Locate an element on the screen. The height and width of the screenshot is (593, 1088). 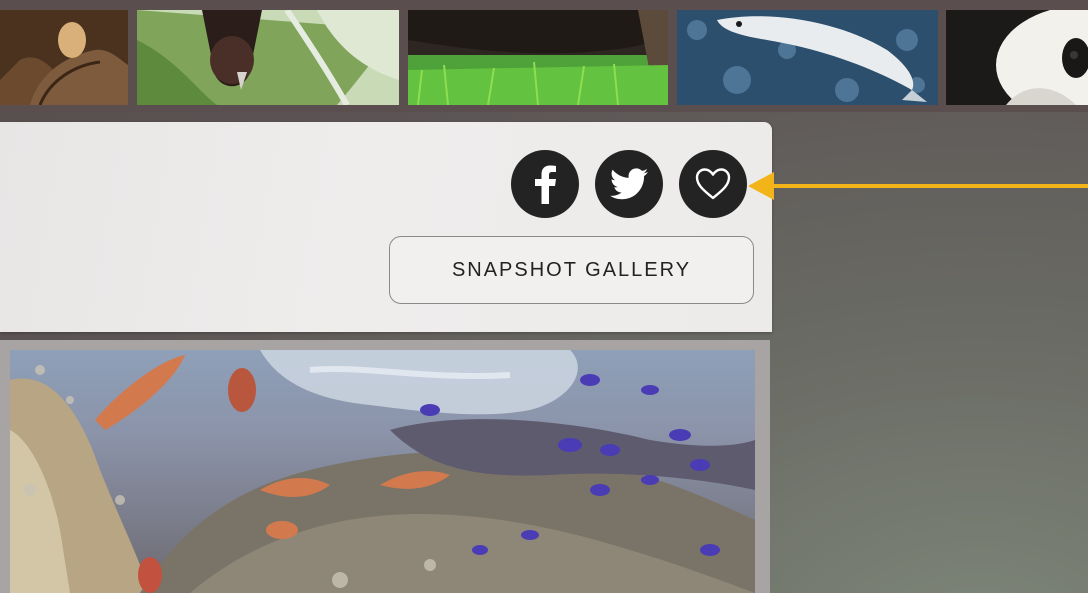
arrow-indicator is located at coordinates (918, 186).